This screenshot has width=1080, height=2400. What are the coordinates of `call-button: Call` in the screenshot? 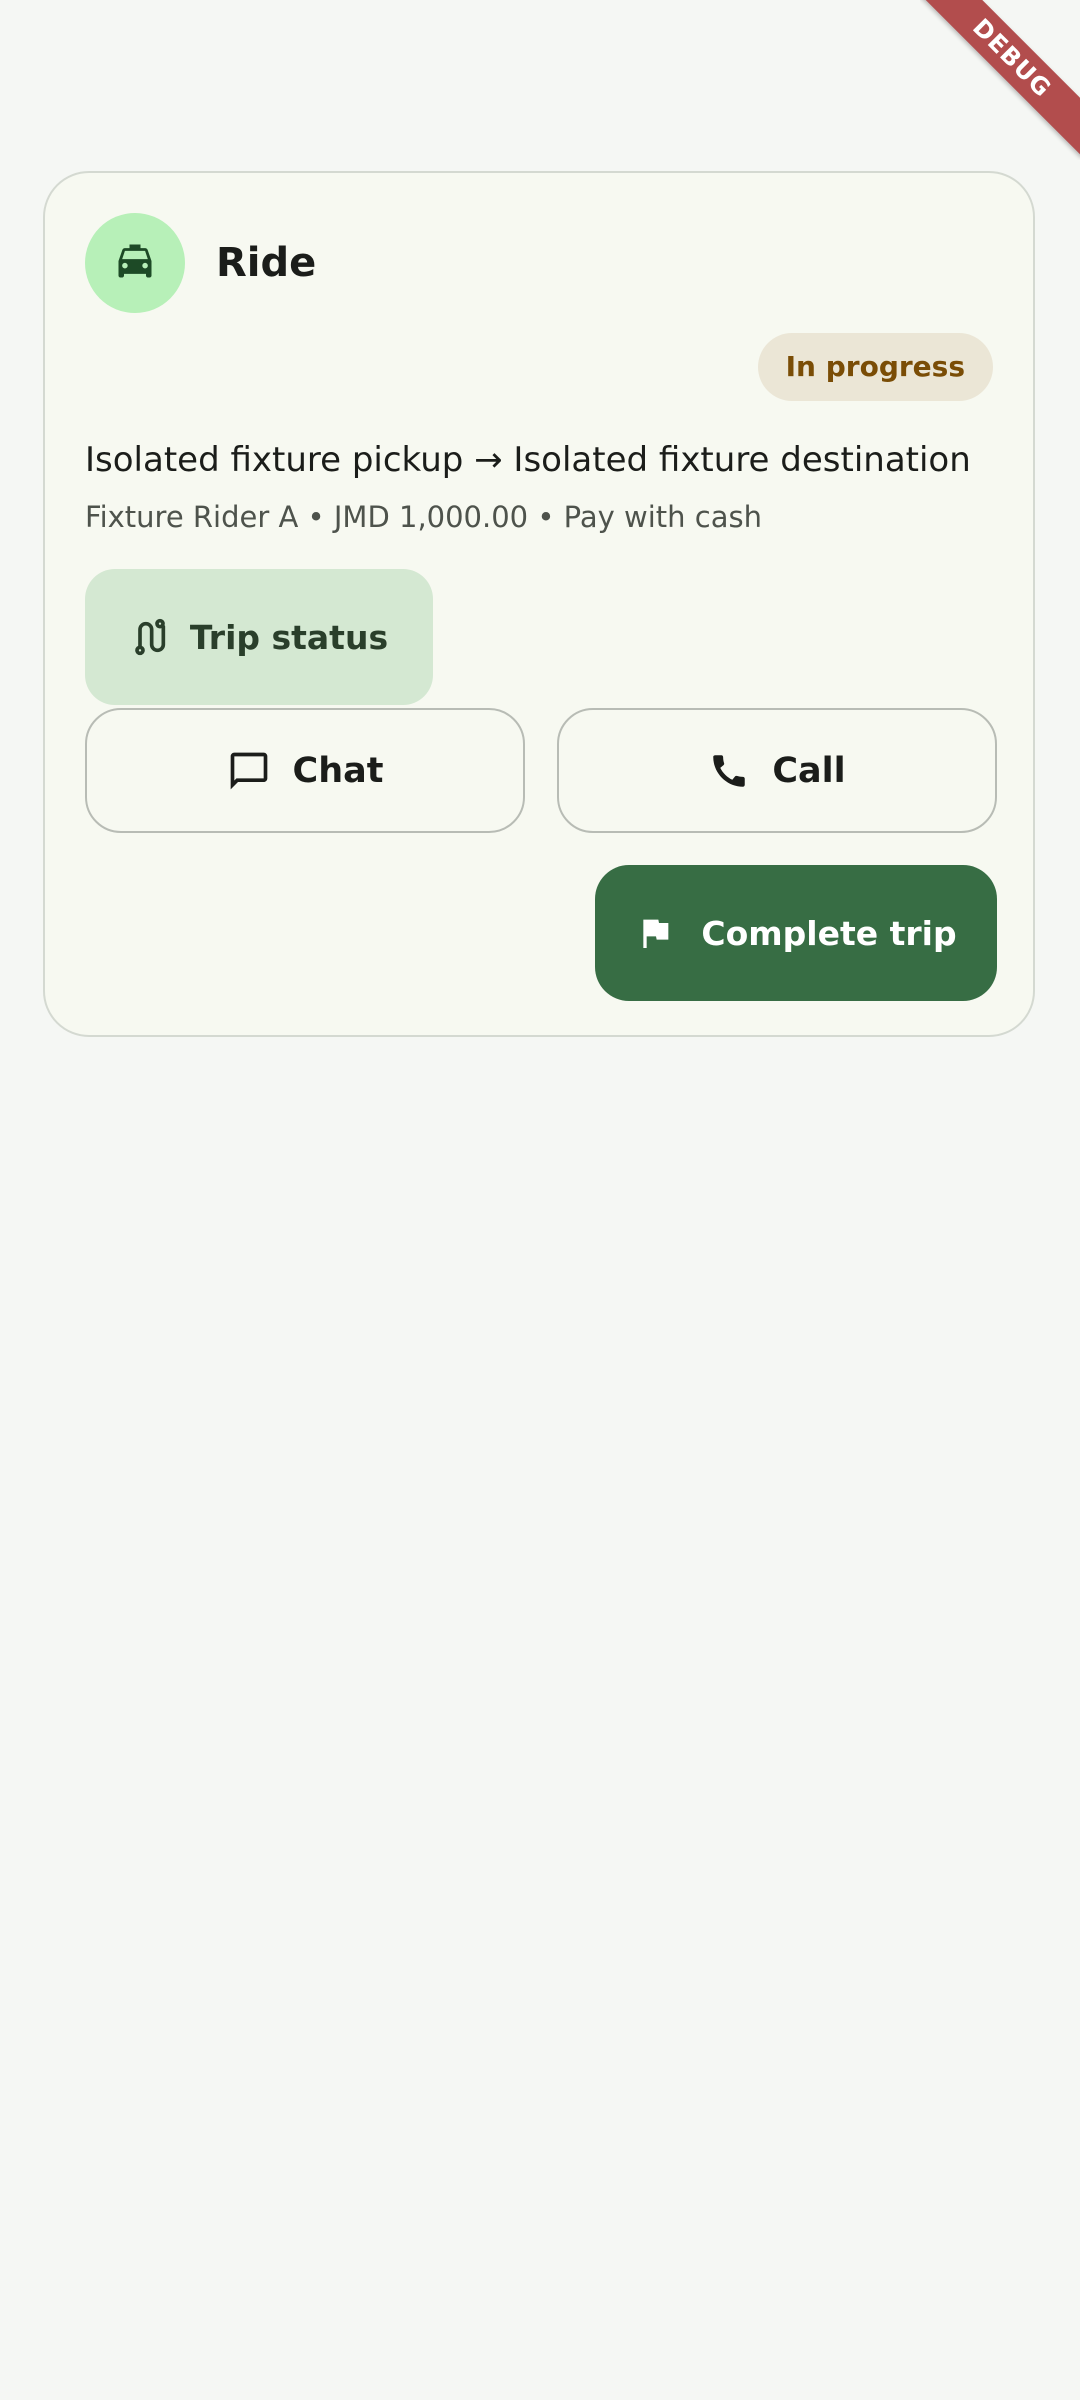 It's located at (777, 770).